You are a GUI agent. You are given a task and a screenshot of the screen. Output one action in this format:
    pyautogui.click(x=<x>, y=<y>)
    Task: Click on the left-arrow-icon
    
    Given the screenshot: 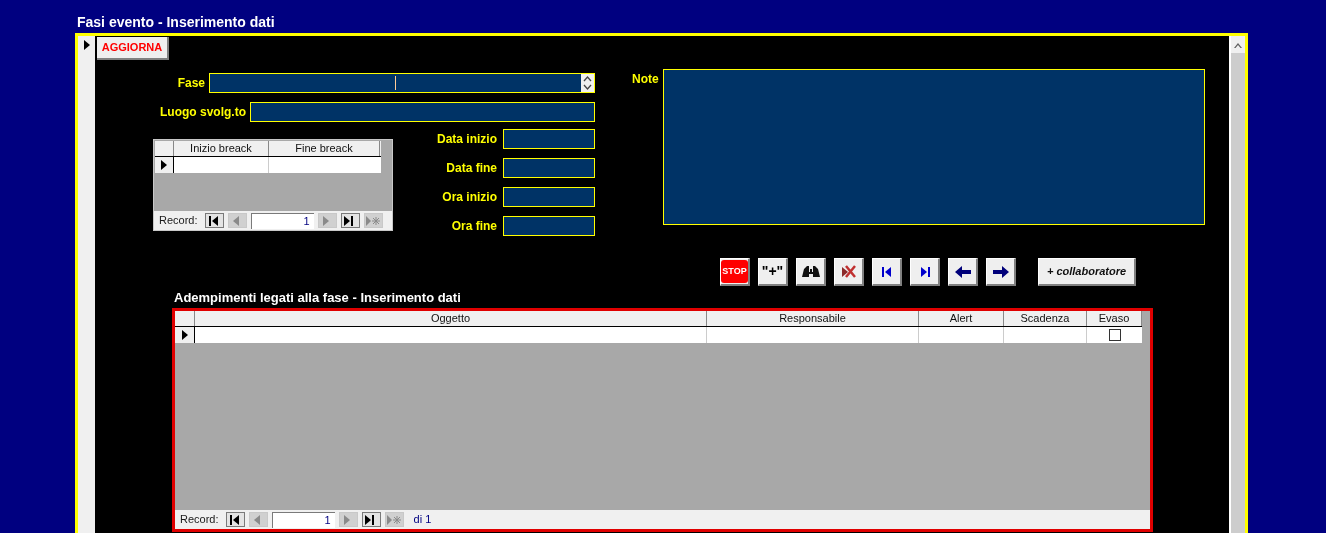 What is the action you would take?
    pyautogui.click(x=962, y=271)
    